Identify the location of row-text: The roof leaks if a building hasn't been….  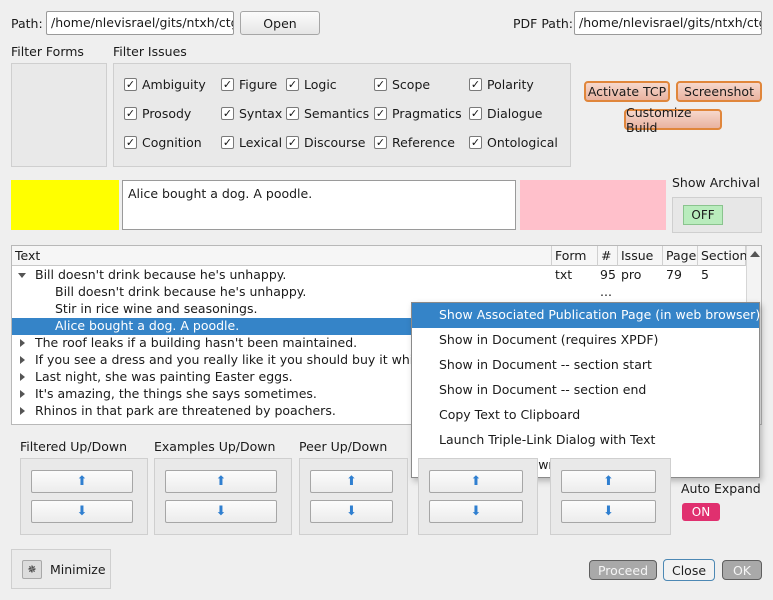
(196, 342).